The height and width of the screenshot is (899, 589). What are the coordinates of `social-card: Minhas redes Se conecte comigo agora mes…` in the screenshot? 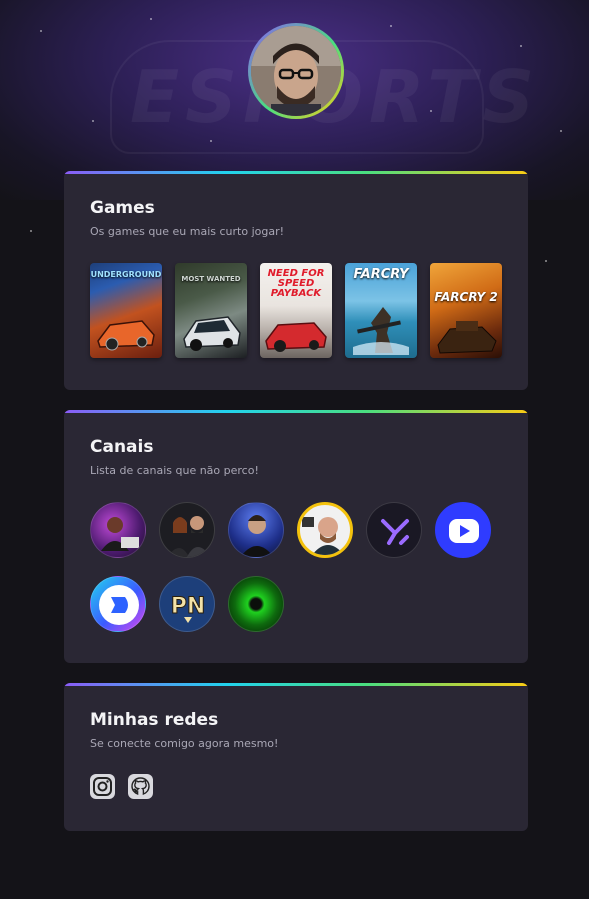 It's located at (296, 757).